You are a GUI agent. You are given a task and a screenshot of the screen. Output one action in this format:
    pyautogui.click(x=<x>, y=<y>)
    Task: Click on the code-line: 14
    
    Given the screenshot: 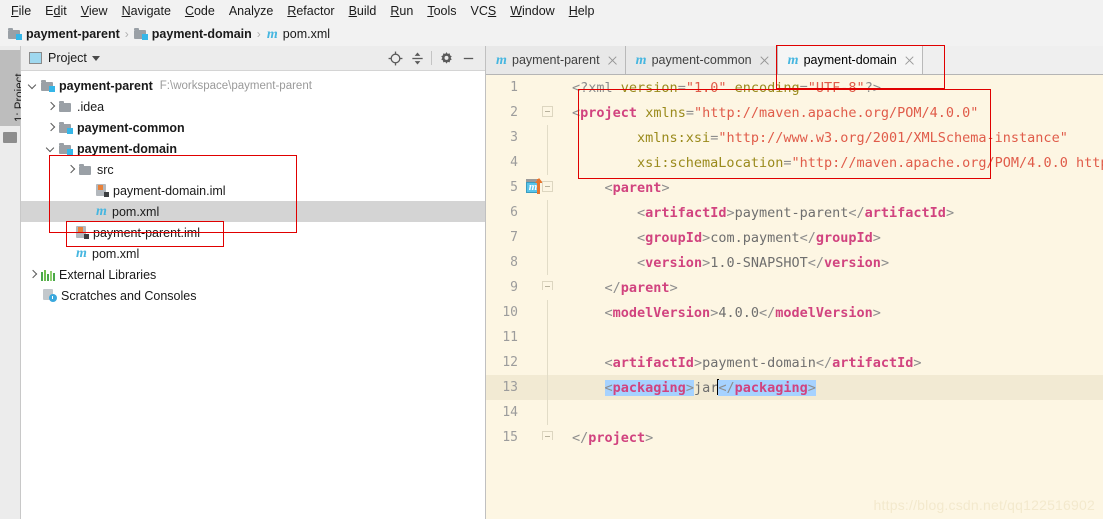 What is the action you would take?
    pyautogui.click(x=794, y=412)
    